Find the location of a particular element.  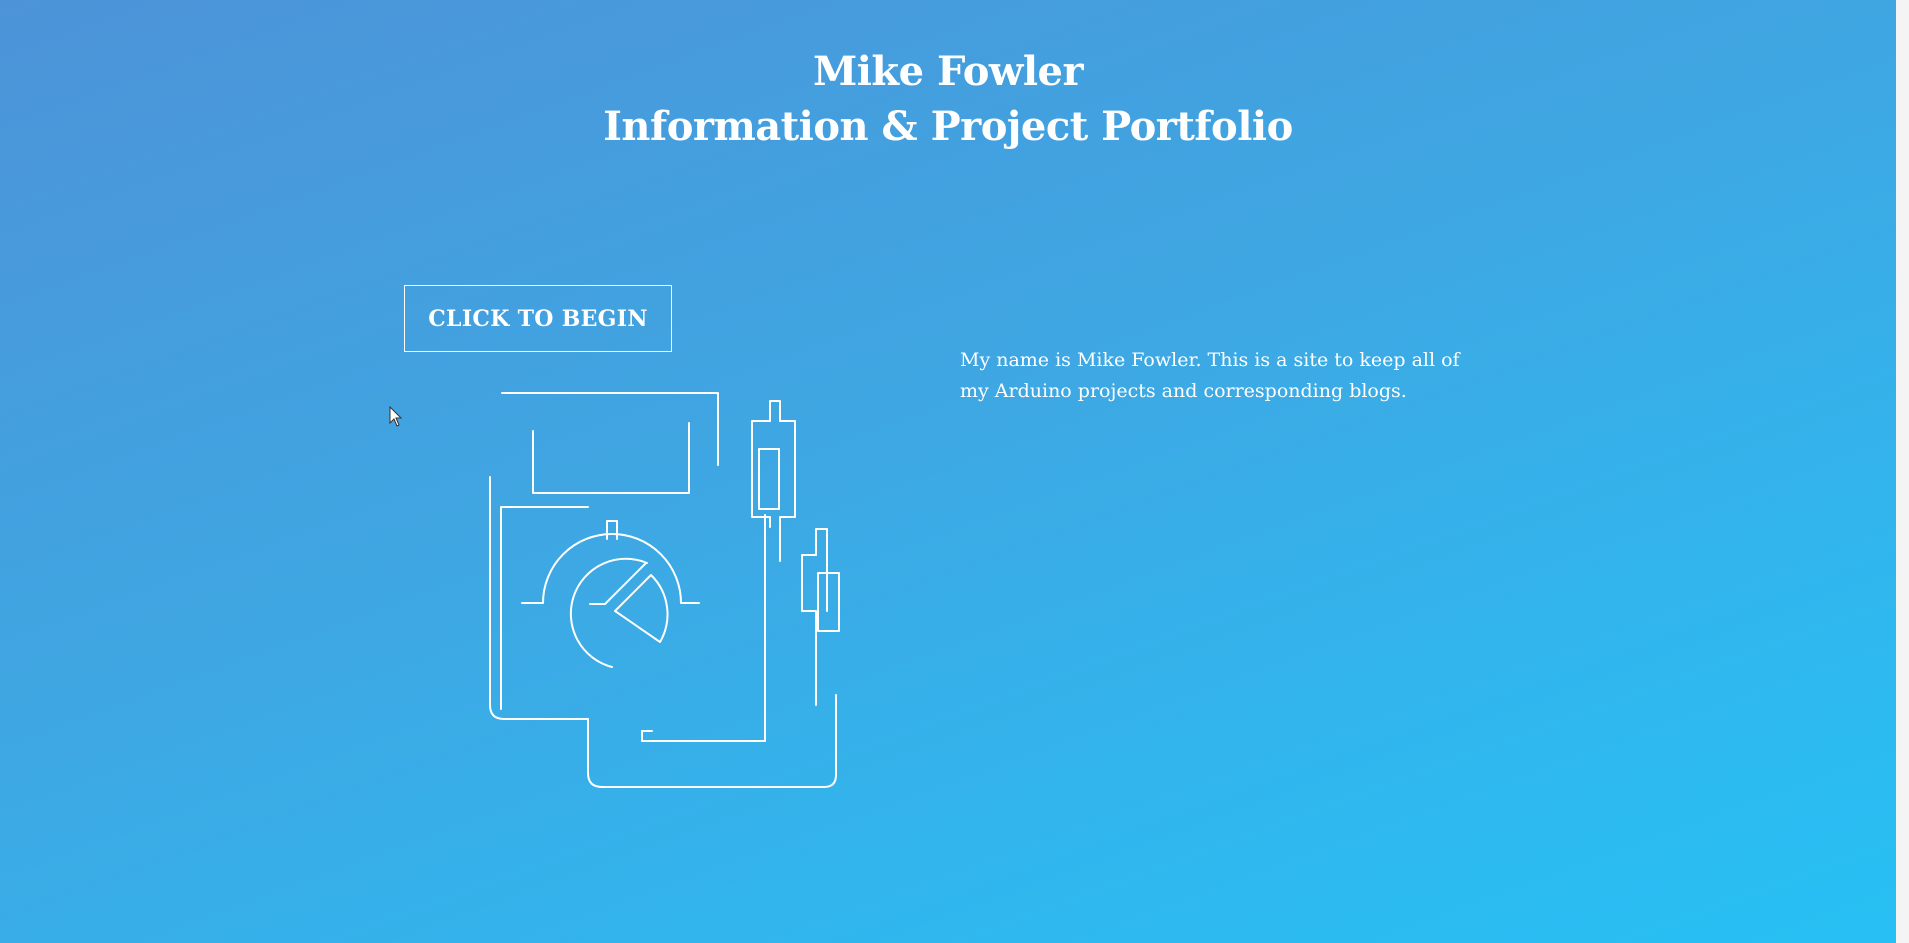

page-title-subtitle: Information & Project Portfolio is located at coordinates (948, 126).